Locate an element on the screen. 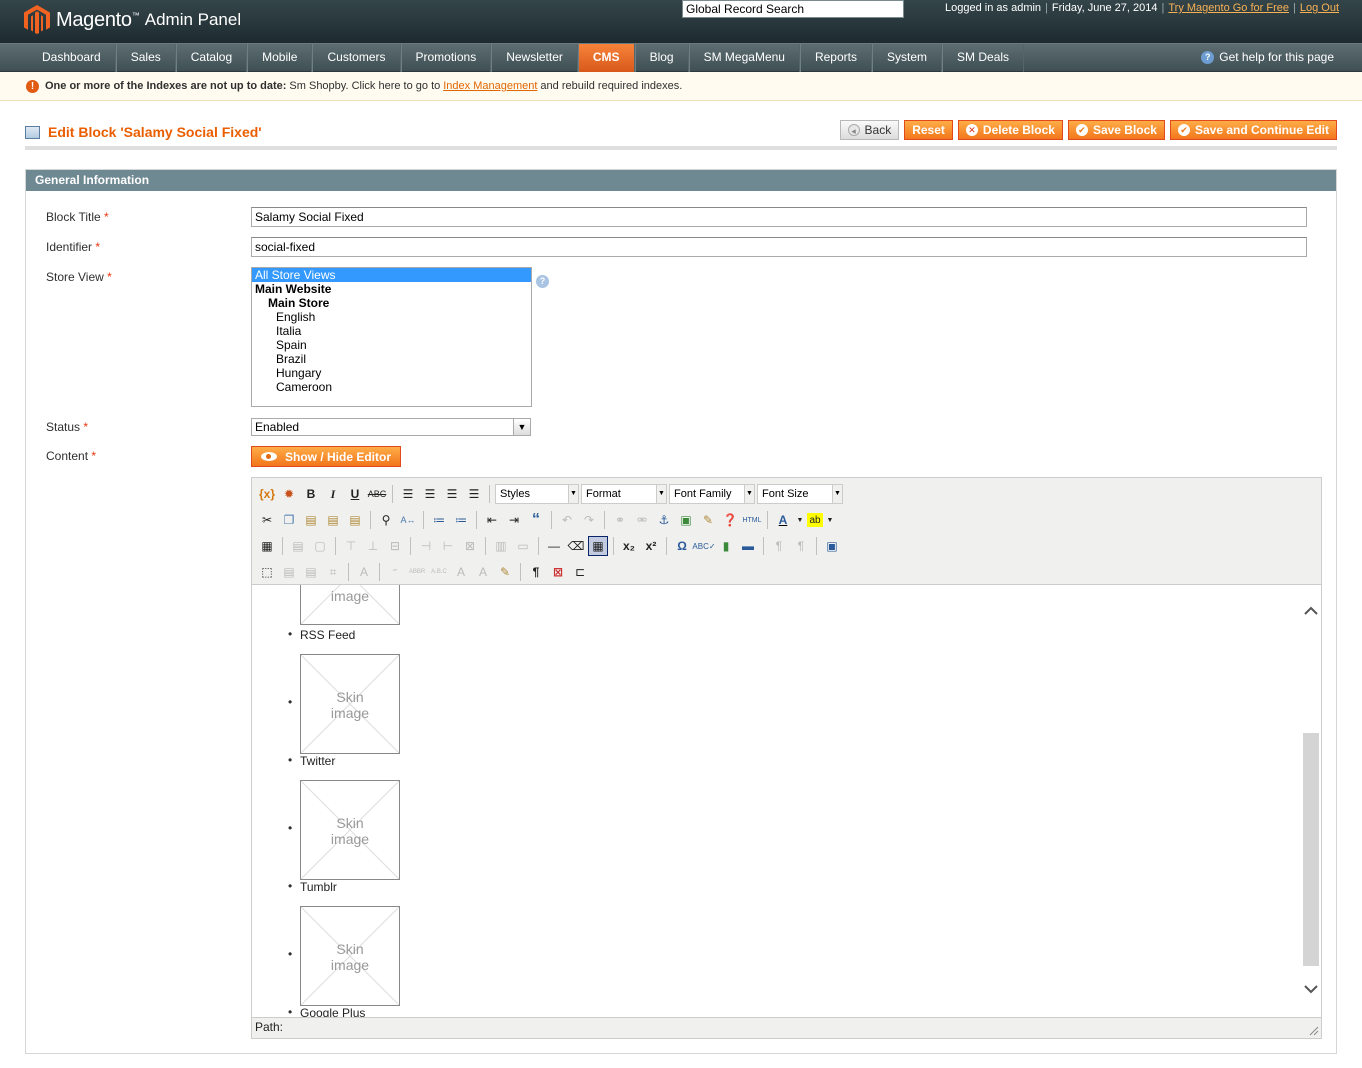  col-after-icon: ⊢ is located at coordinates (448, 546).